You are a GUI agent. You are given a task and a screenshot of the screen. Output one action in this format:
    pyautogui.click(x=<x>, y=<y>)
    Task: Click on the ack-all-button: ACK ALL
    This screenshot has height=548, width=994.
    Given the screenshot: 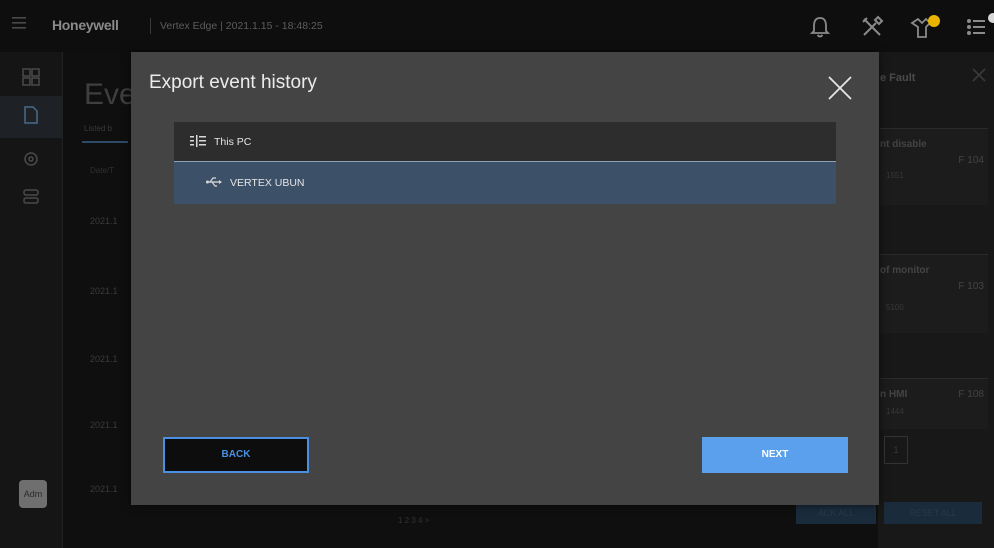 What is the action you would take?
    pyautogui.click(x=836, y=513)
    